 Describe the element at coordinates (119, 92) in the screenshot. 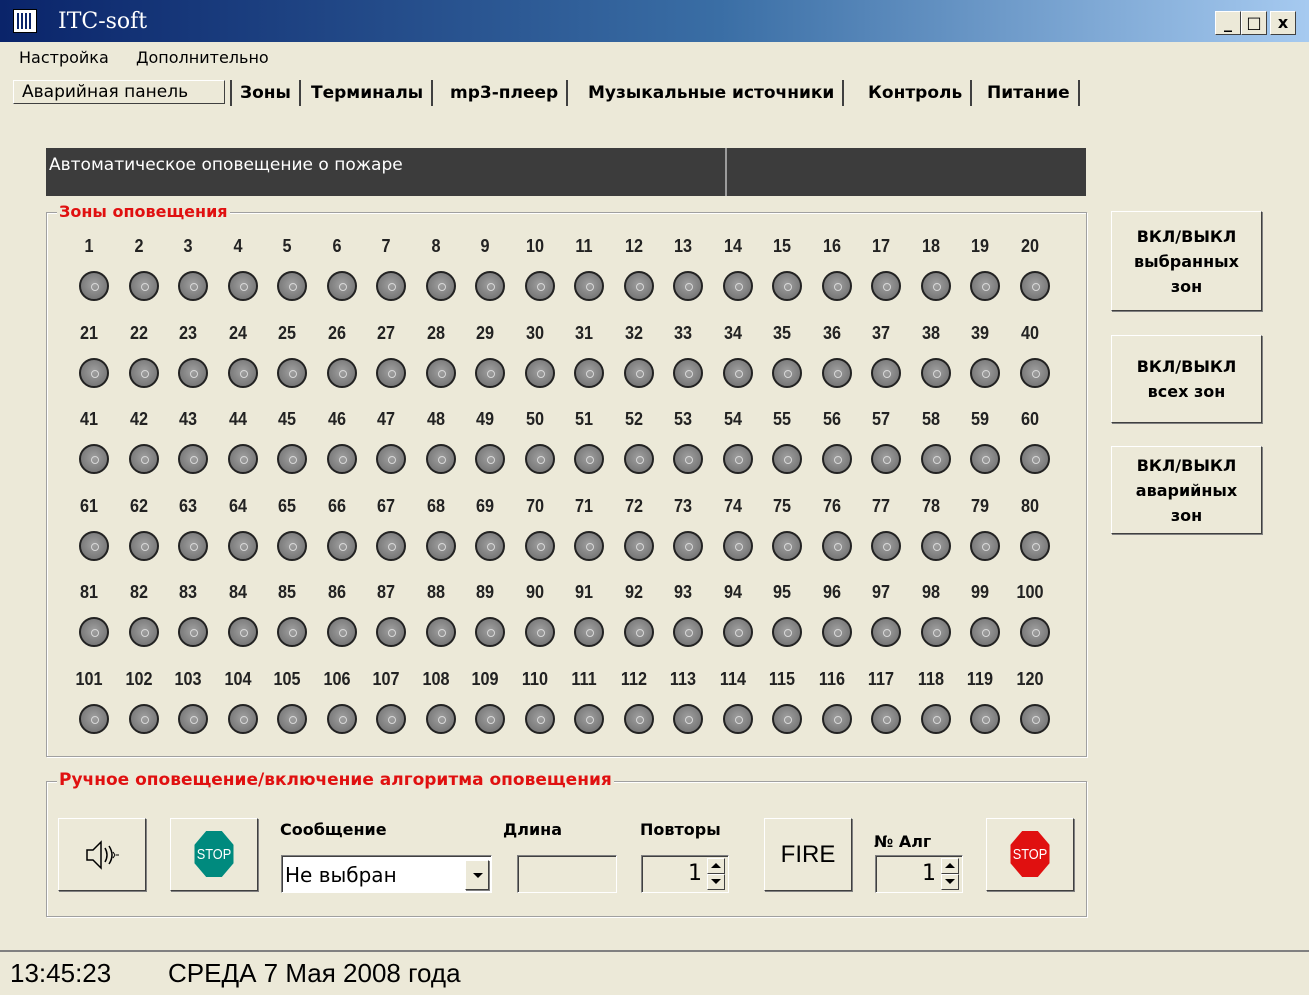

I see `tab-emergency-panel: Аварийная панель` at that location.